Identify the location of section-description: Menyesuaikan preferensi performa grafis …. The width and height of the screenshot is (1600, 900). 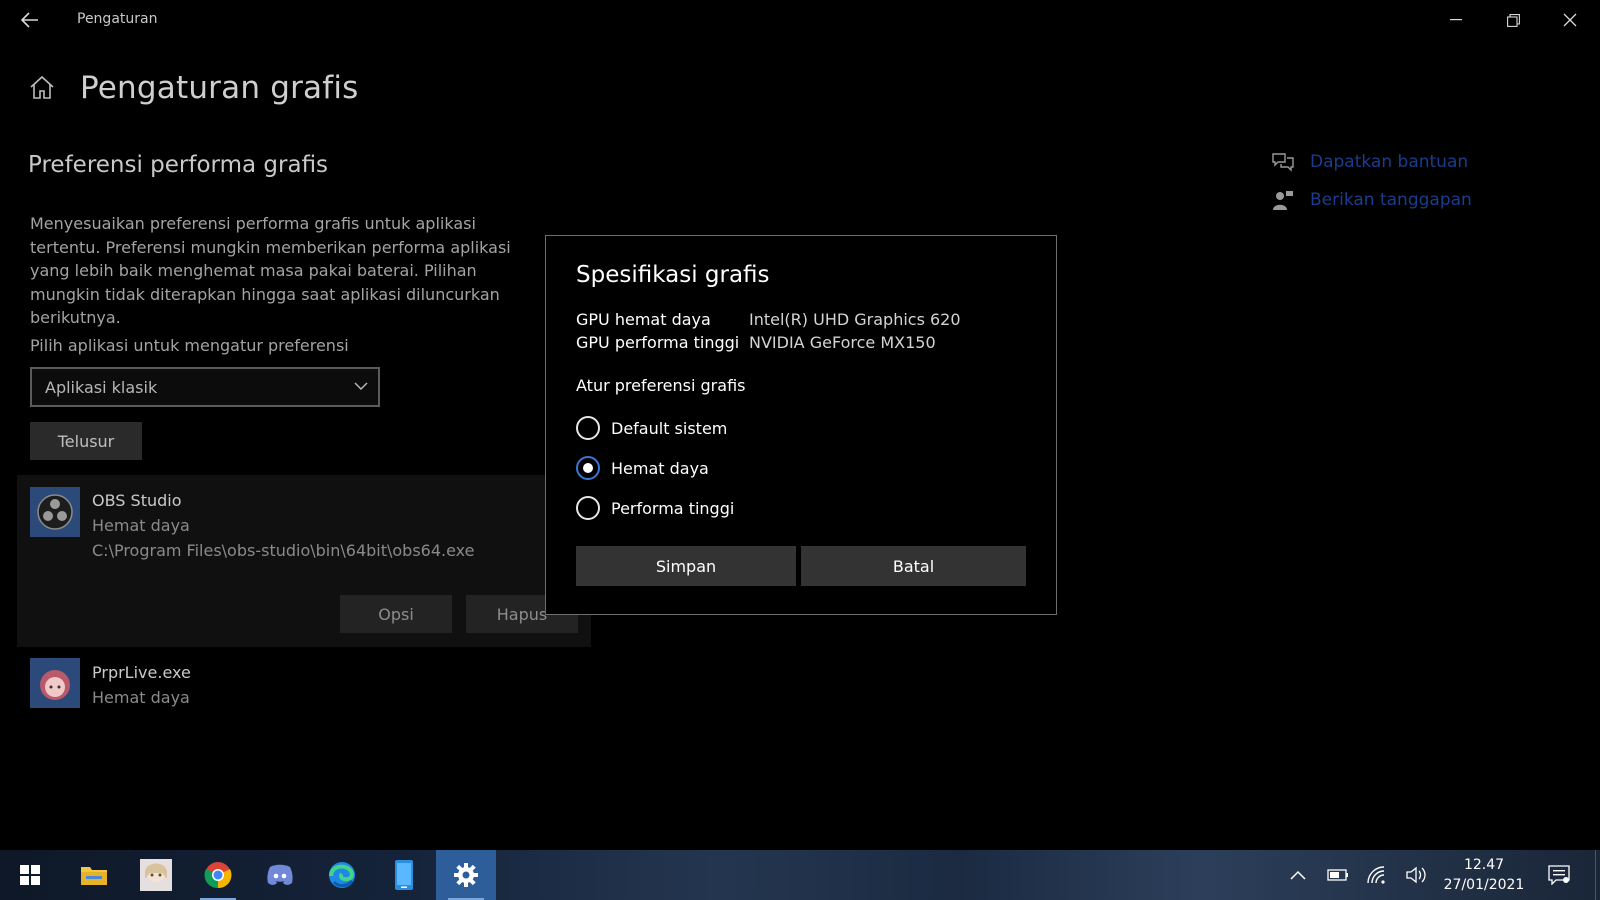
(270, 270).